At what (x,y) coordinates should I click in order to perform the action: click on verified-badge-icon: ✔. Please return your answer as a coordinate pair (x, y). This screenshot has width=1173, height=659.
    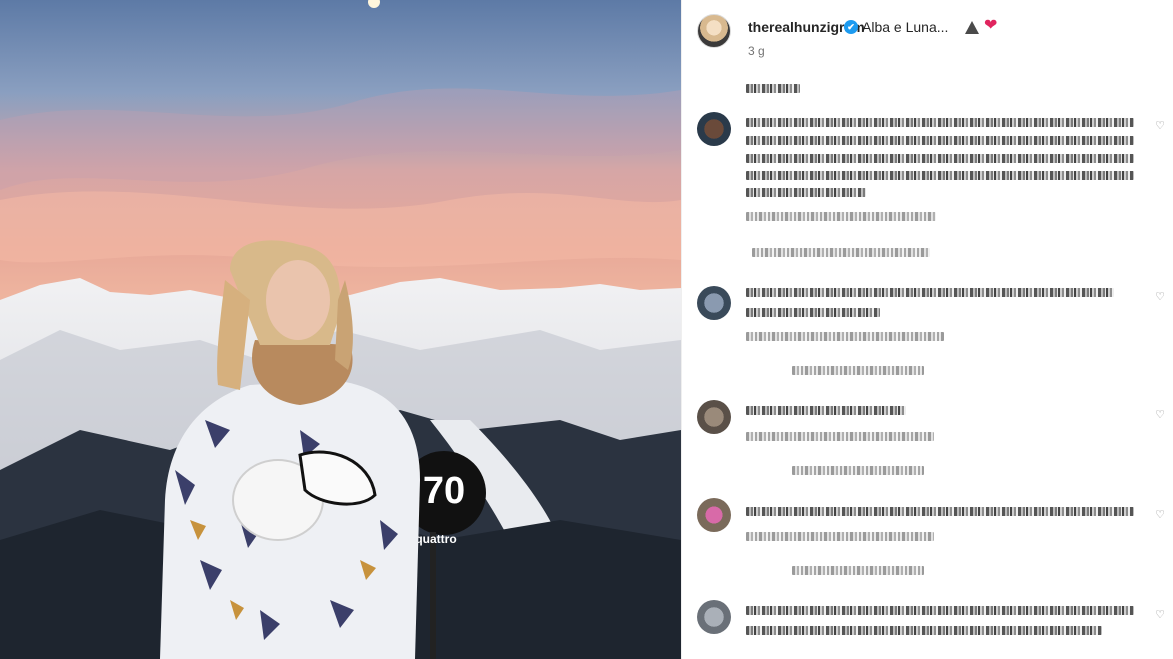
    Looking at the image, I should click on (851, 27).